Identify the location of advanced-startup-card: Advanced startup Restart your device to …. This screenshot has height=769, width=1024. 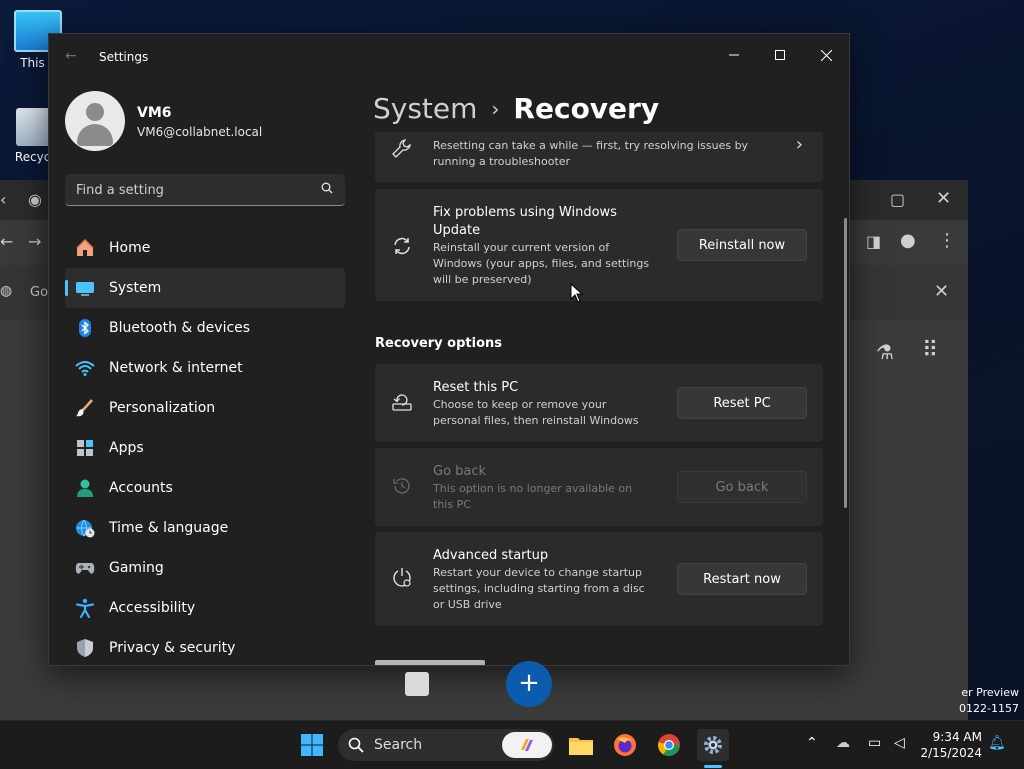
(599, 579).